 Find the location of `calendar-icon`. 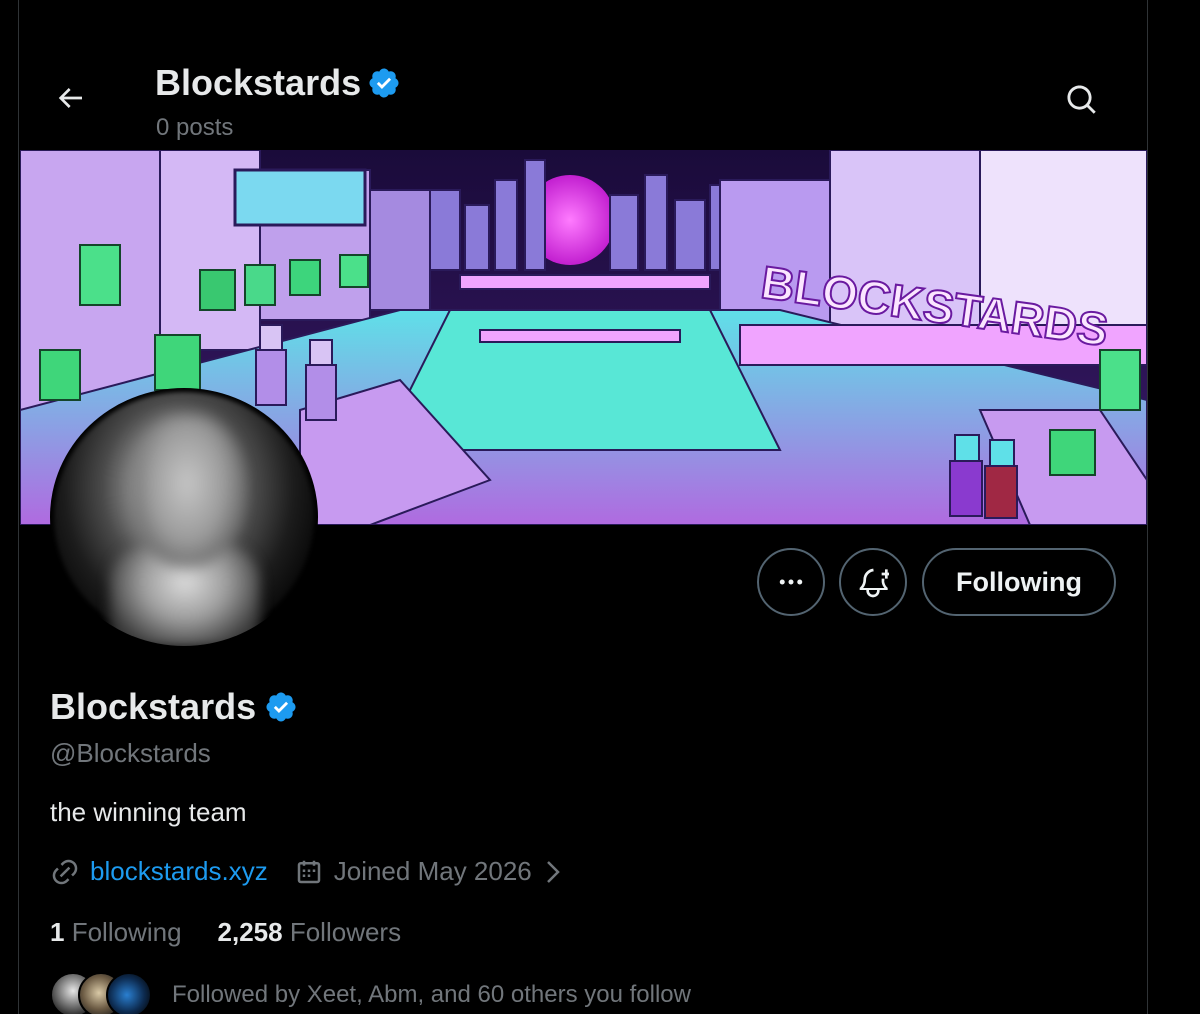

calendar-icon is located at coordinates (308, 871).